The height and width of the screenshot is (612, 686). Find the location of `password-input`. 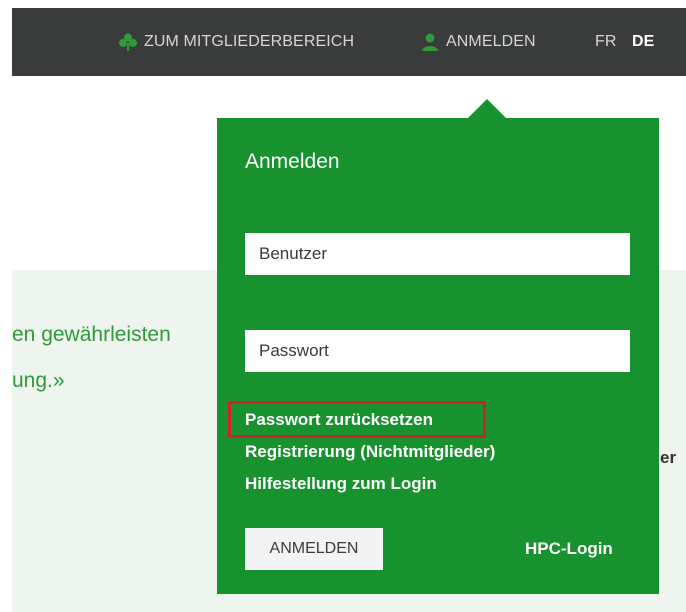

password-input is located at coordinates (437, 351).